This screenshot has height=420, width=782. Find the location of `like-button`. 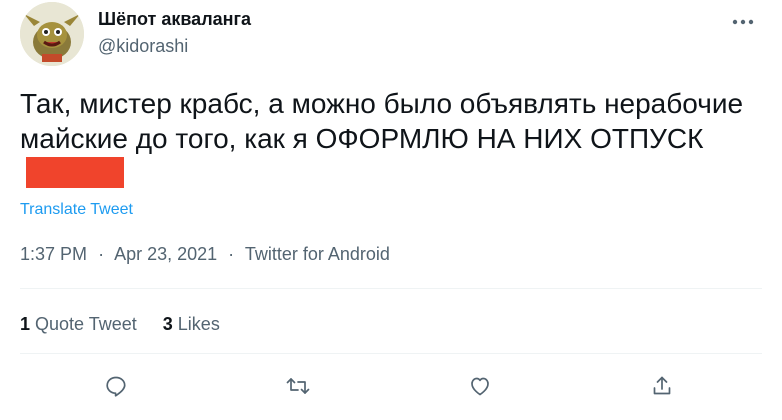

like-button is located at coordinates (480, 386).